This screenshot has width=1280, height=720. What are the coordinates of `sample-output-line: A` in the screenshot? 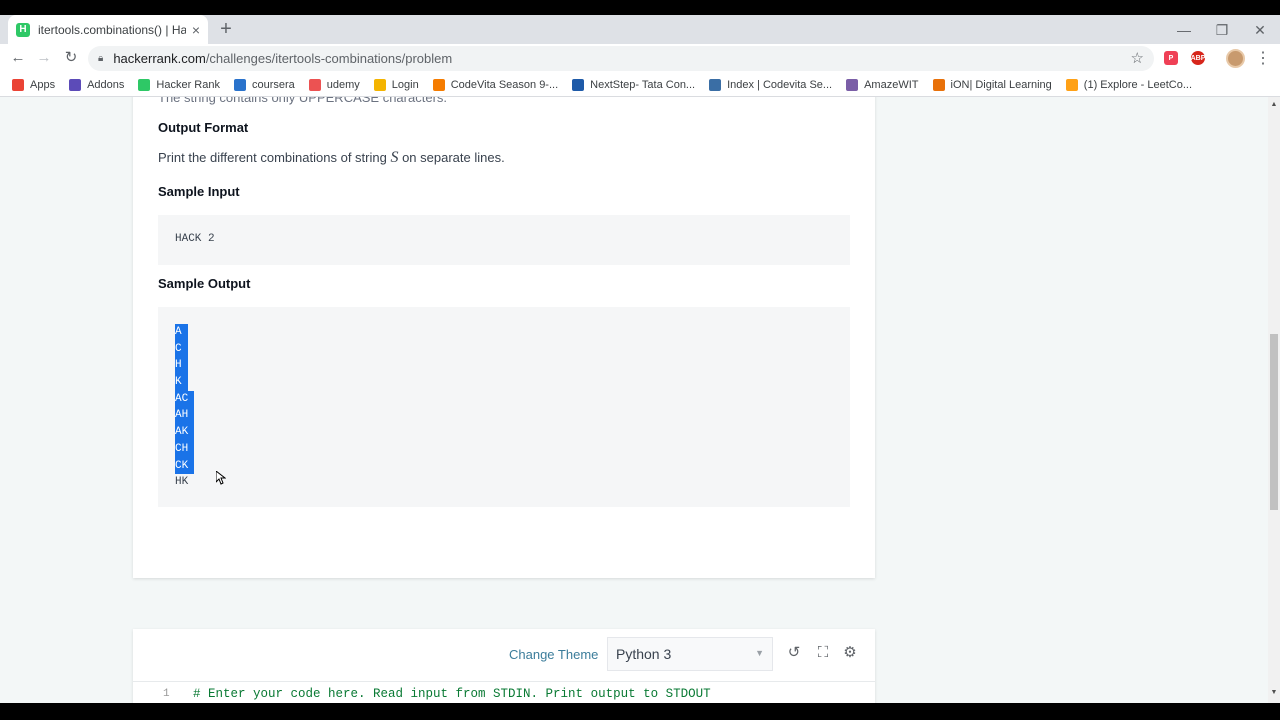 It's located at (512, 332).